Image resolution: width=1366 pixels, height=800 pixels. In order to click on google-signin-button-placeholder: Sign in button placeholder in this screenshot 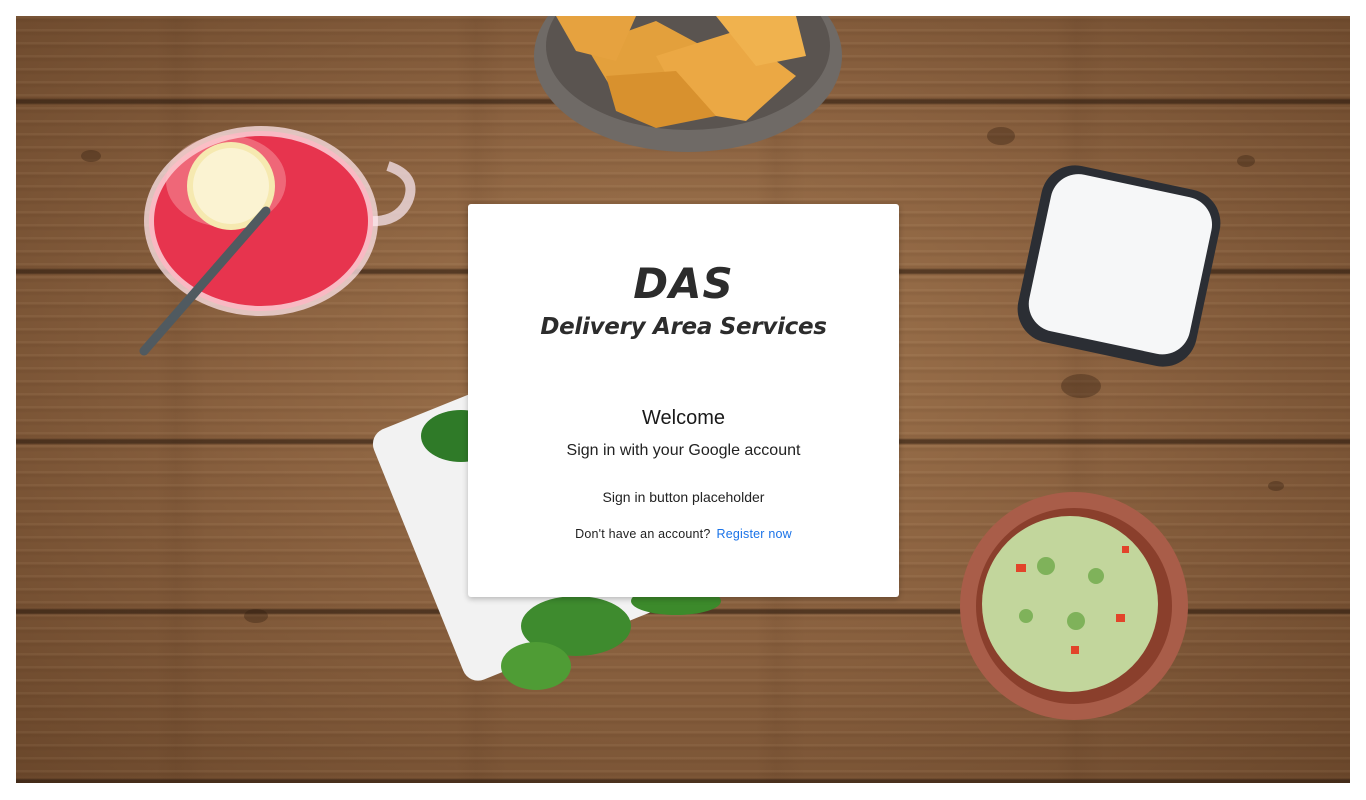, I will do `click(683, 497)`.